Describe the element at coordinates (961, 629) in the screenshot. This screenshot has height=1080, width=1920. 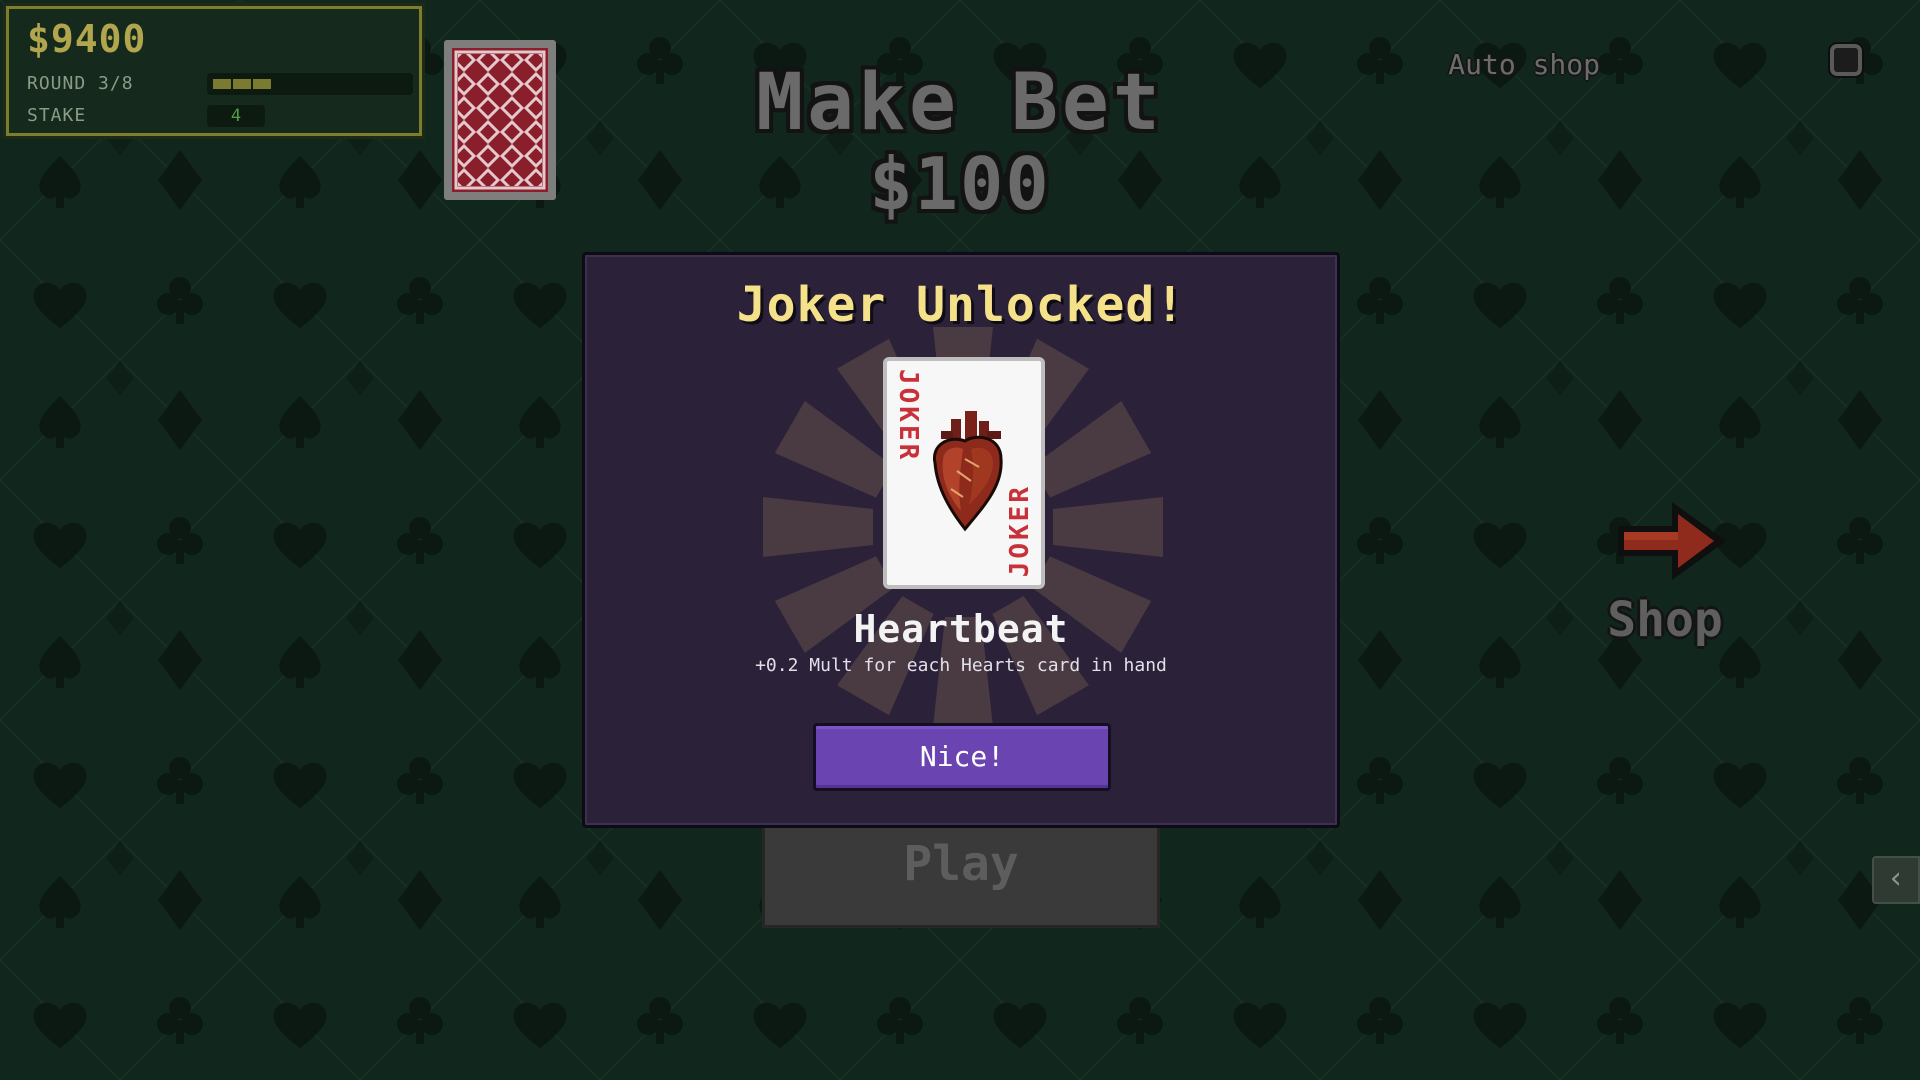
I see `joker-name: Heartbeat` at that location.